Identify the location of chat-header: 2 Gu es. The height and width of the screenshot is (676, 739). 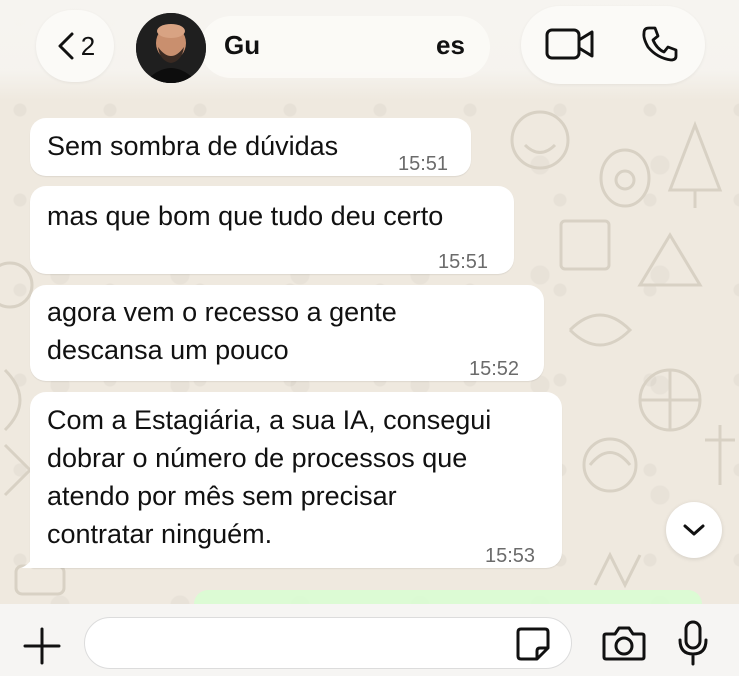
(369, 50).